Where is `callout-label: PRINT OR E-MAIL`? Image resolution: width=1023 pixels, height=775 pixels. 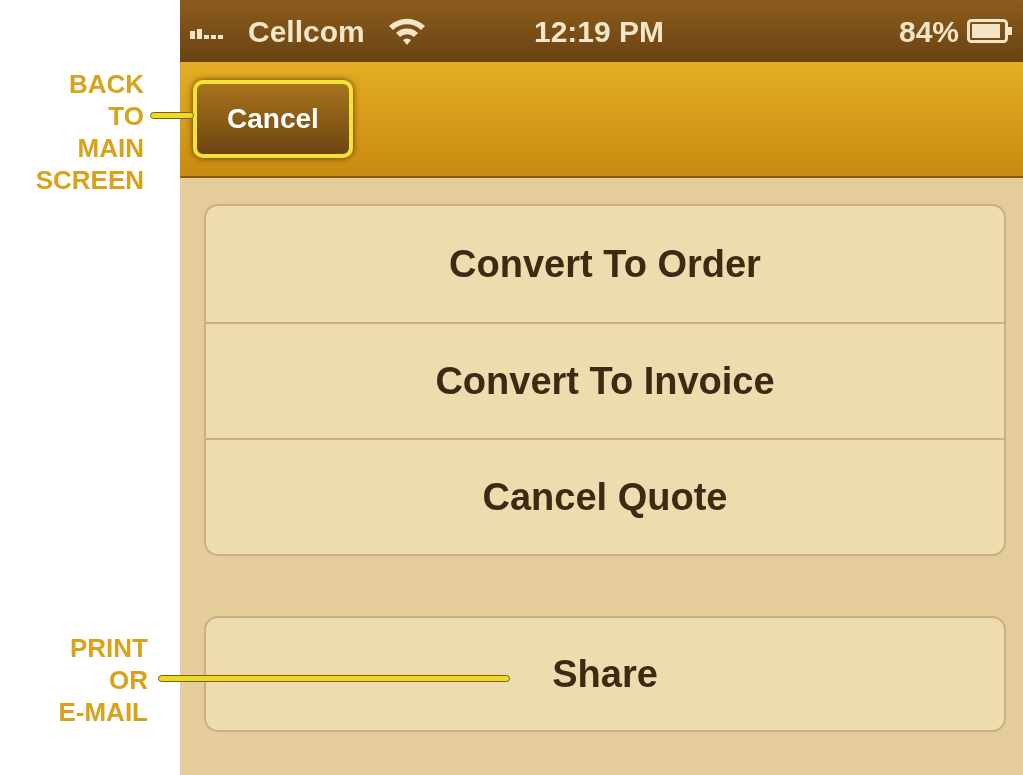
callout-label: PRINT OR E-MAIL is located at coordinates (102, 680).